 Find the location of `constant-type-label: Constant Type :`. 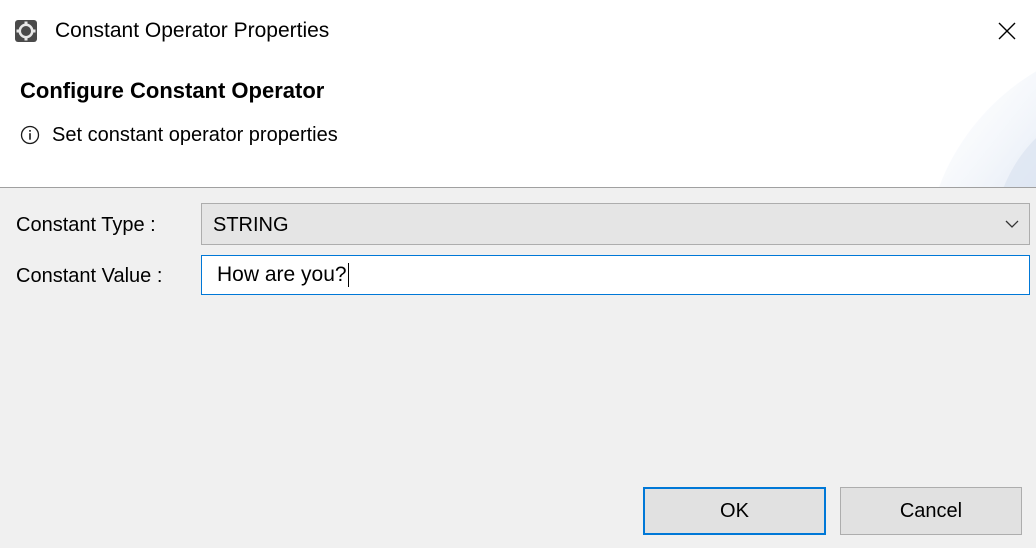

constant-type-label: Constant Type : is located at coordinates (86, 225).